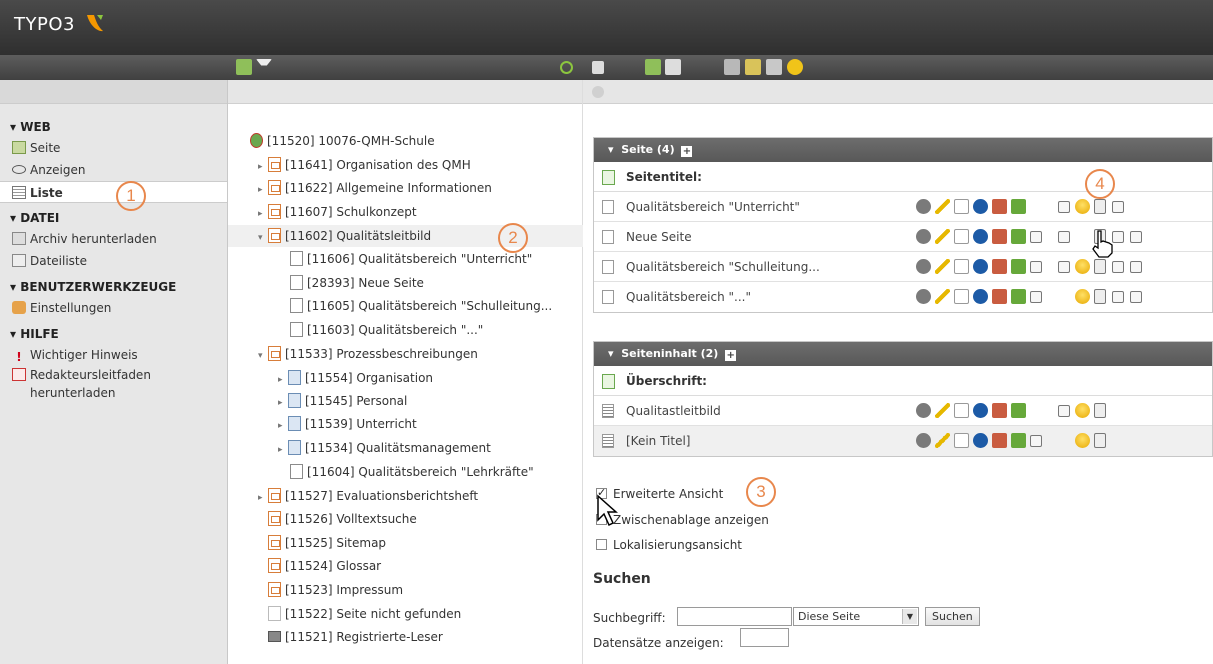 The height and width of the screenshot is (664, 1213). What do you see at coordinates (598, 92) in the screenshot?
I see `help-icon` at bounding box center [598, 92].